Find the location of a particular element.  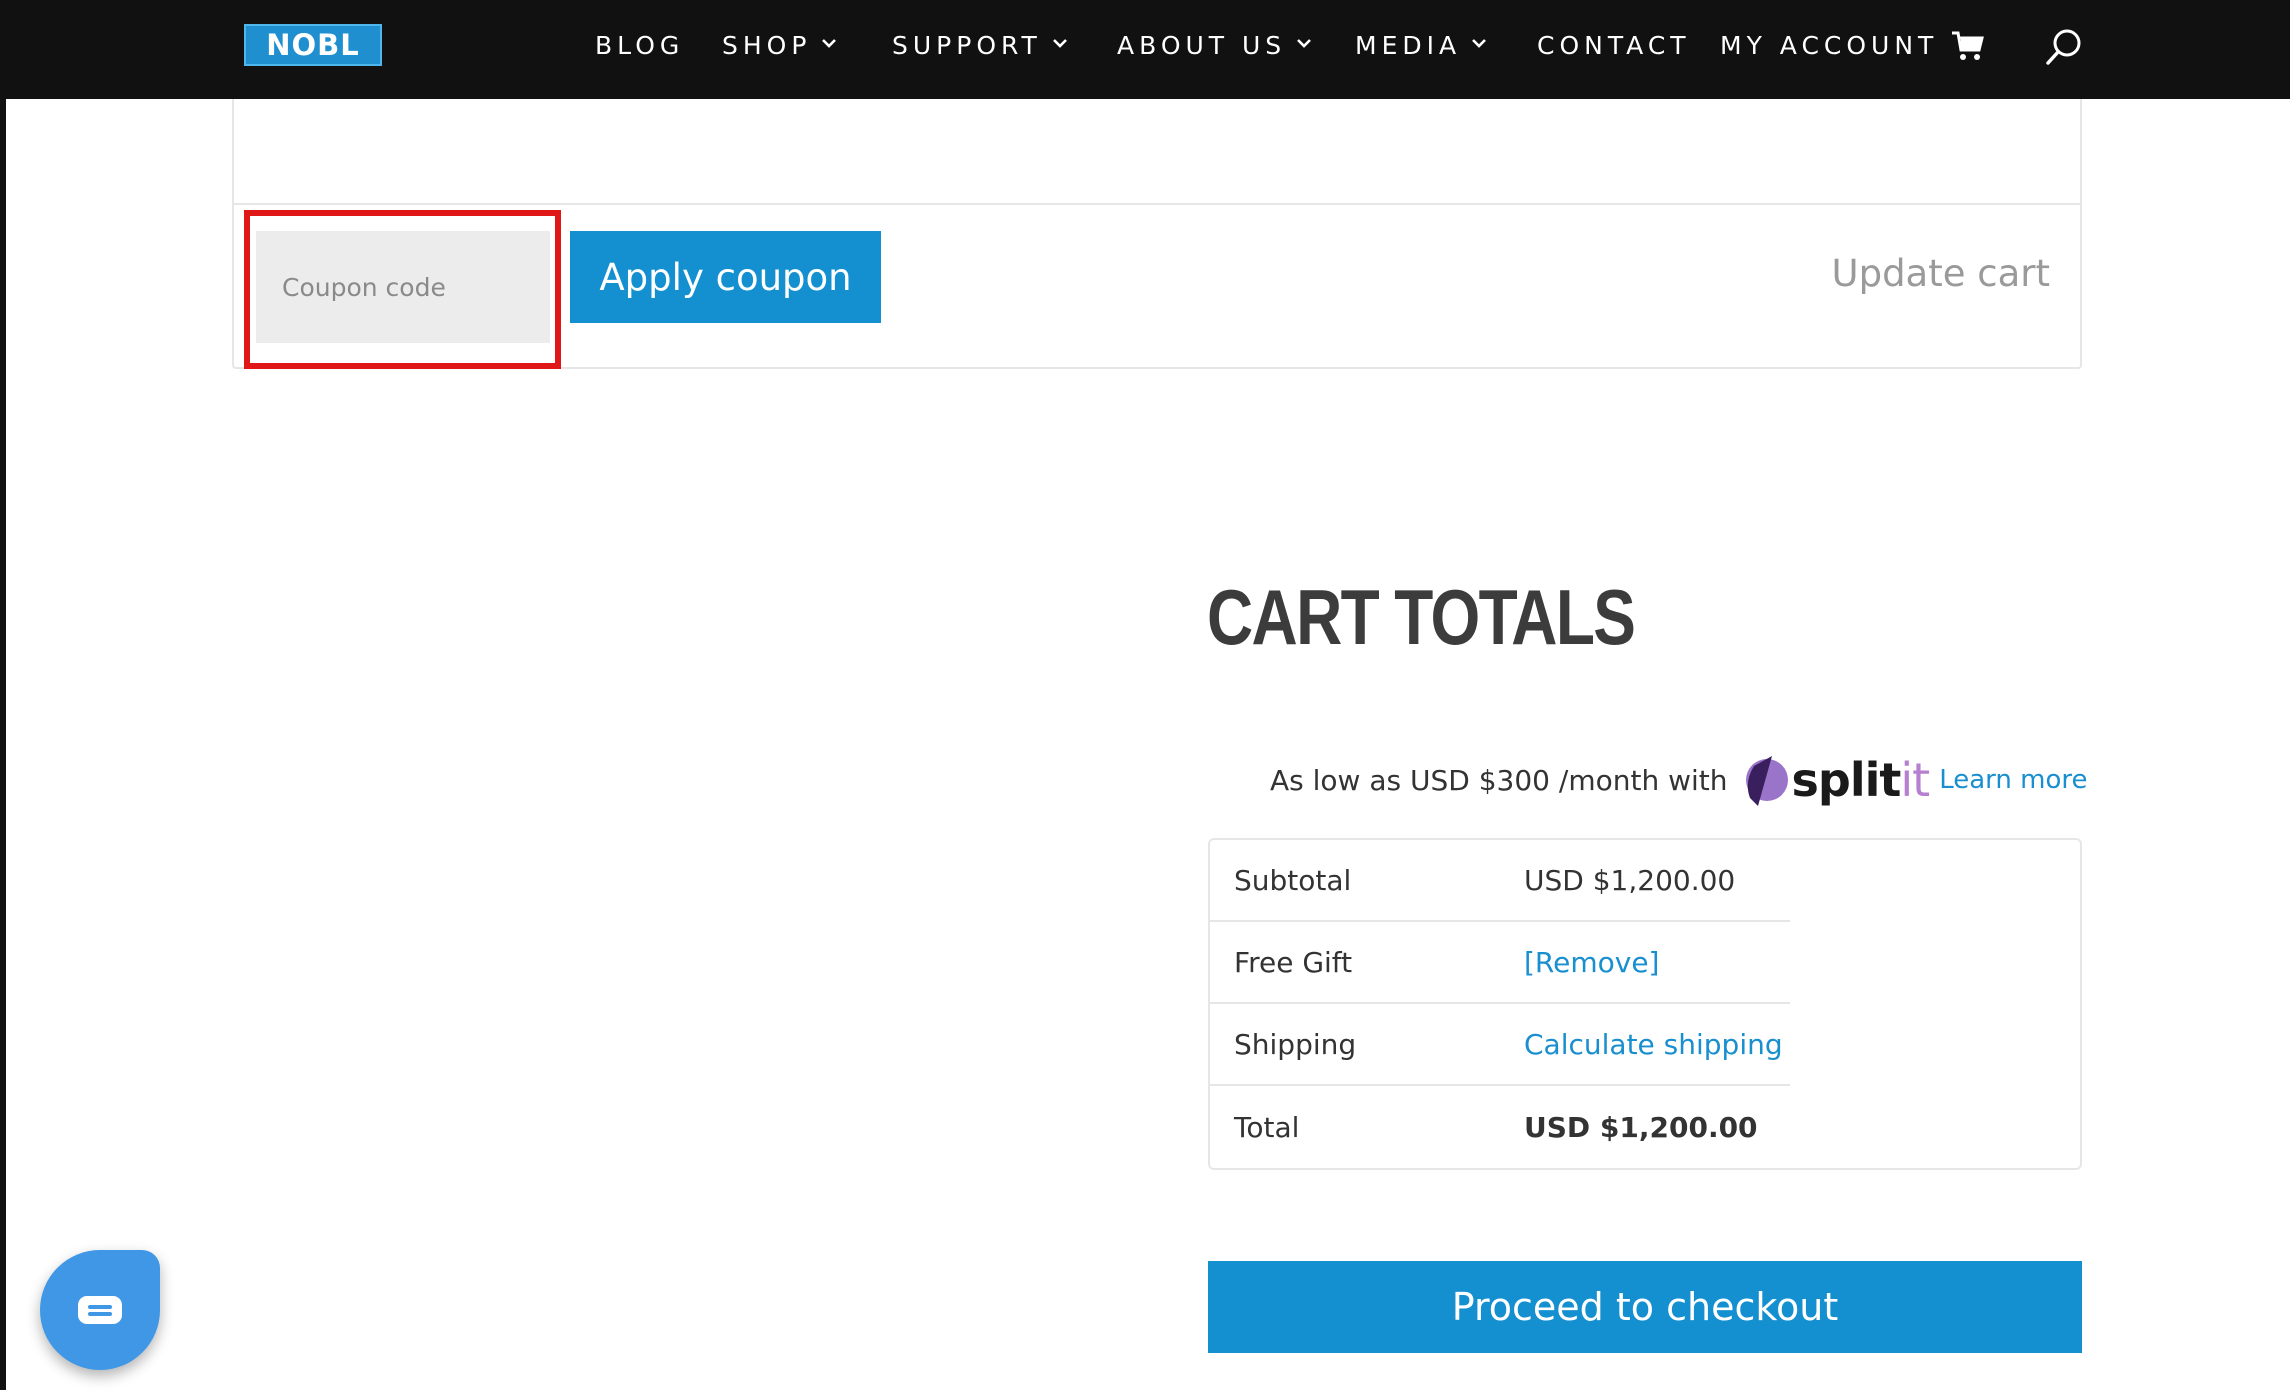

table-divider is located at coordinates (1157, 204).